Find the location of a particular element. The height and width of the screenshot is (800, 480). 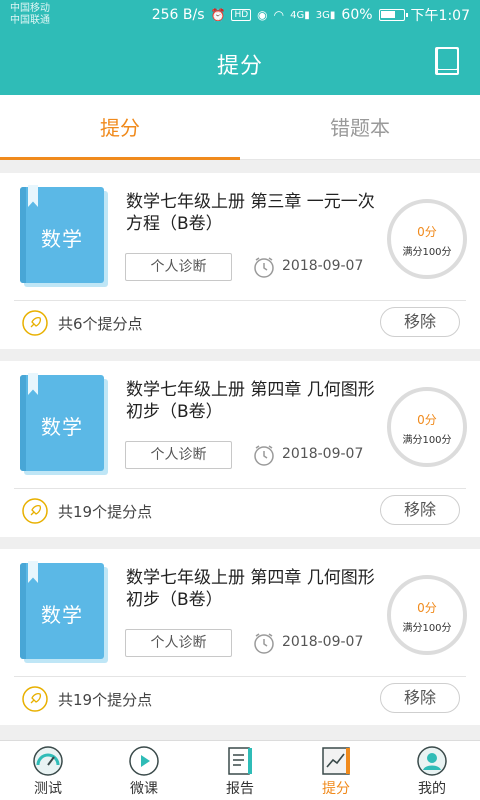

status-icons: 256 B/s ⏰ HD ◉ ◠ 4G▮ 3G▮ 60% 下午1:07 is located at coordinates (311, 15).